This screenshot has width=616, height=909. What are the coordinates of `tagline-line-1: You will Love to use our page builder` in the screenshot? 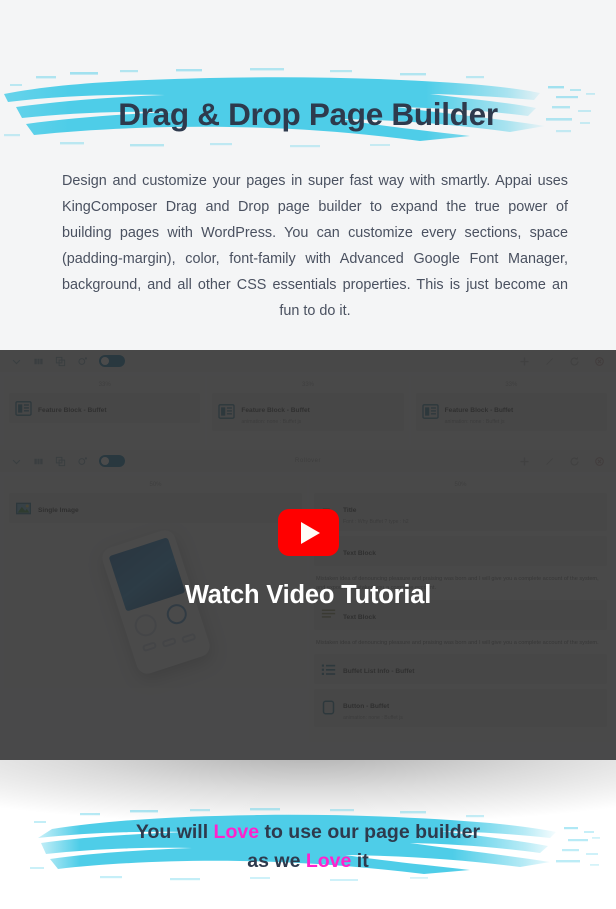 It's located at (308, 832).